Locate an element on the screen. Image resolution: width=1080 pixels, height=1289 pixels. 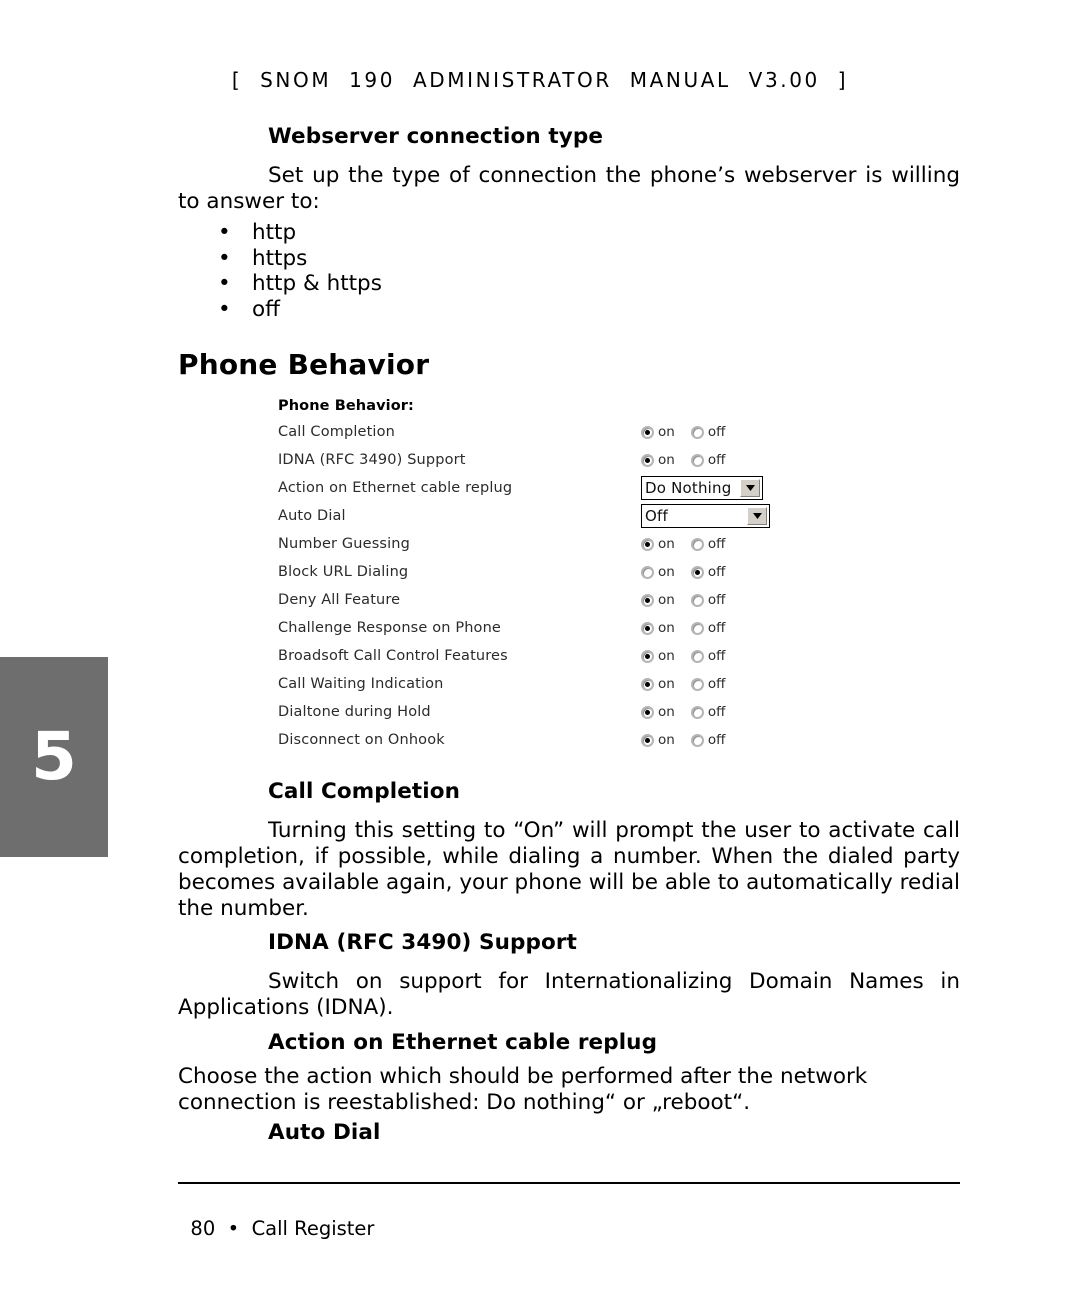
dropdown-select: Do Nothing is located at coordinates (702, 488).